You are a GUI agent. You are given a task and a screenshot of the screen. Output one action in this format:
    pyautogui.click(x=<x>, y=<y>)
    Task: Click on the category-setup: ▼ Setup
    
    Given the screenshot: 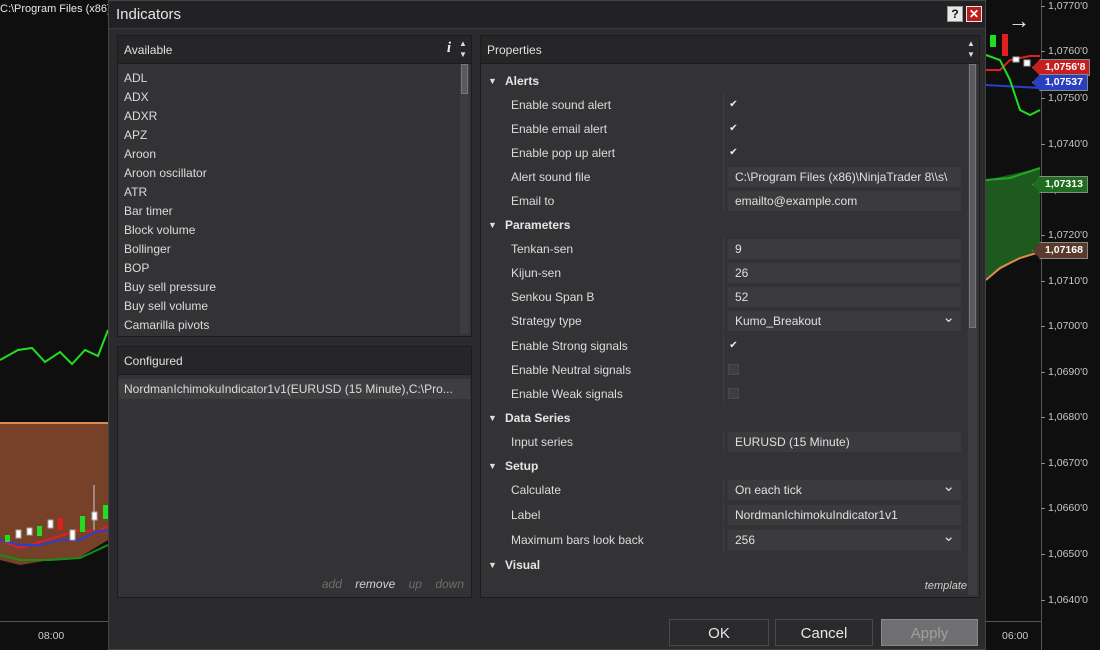 What is the action you would take?
    pyautogui.click(x=721, y=466)
    